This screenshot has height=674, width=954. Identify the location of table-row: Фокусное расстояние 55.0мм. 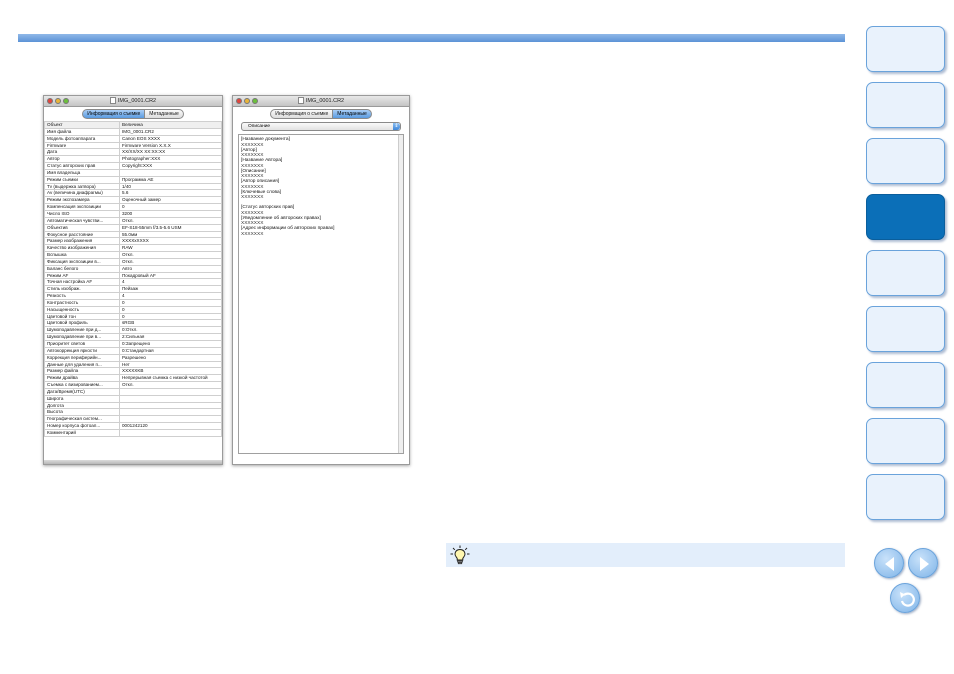
(133, 234).